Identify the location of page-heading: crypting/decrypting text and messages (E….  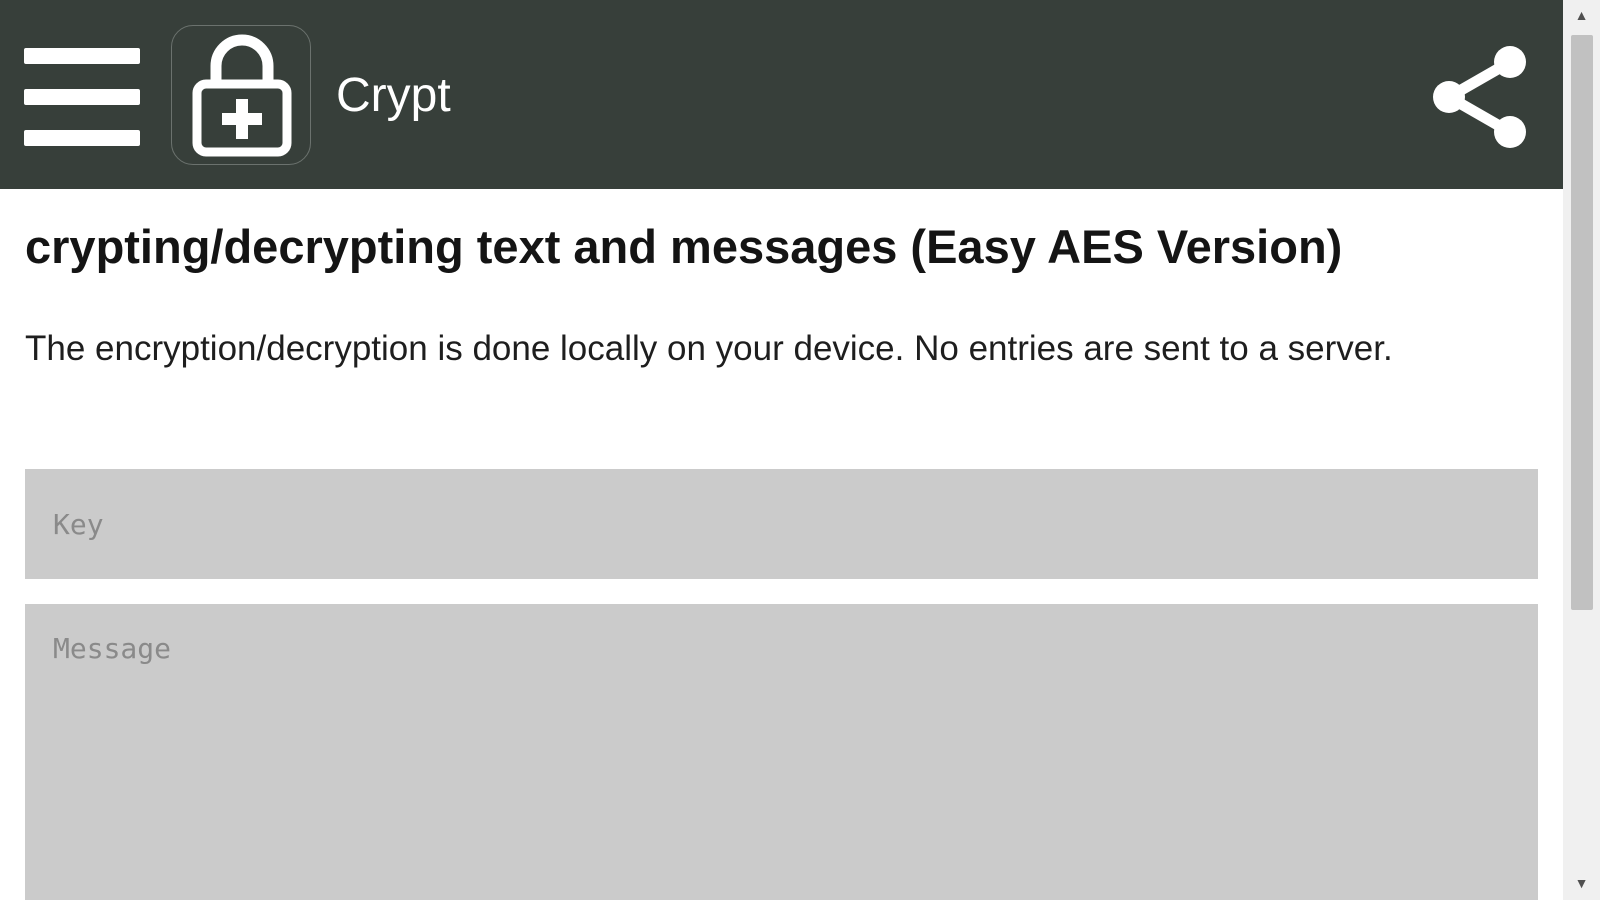
(684, 246).